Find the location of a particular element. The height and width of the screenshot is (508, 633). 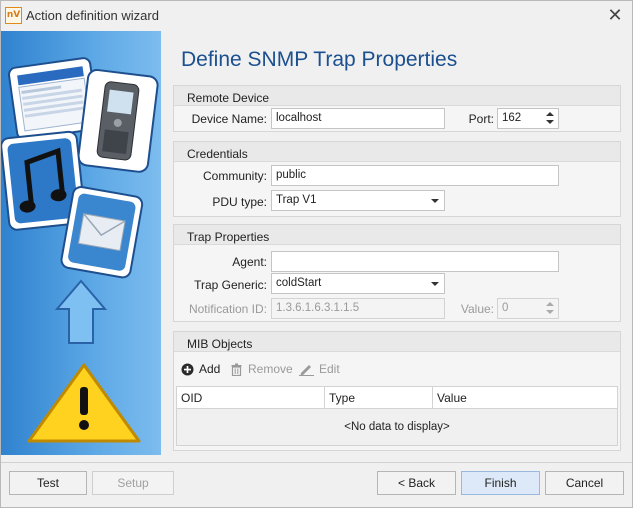

value-stepper: 0 is located at coordinates (528, 308).